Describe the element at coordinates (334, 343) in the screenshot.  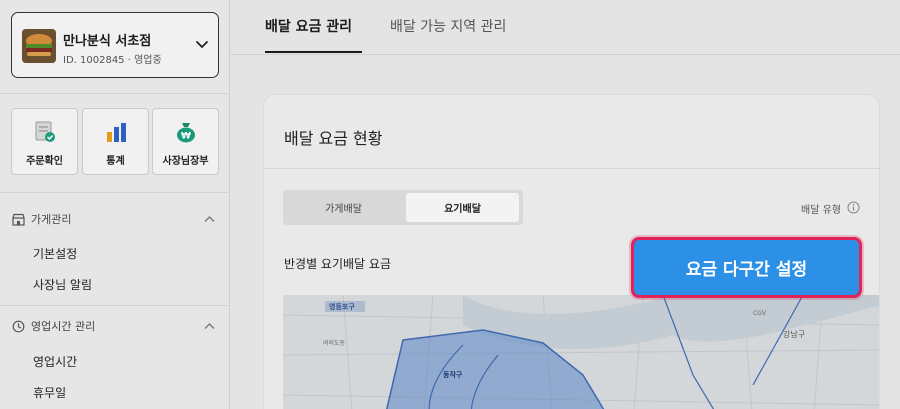
I see `map-label-other-1: 여의도동` at that location.